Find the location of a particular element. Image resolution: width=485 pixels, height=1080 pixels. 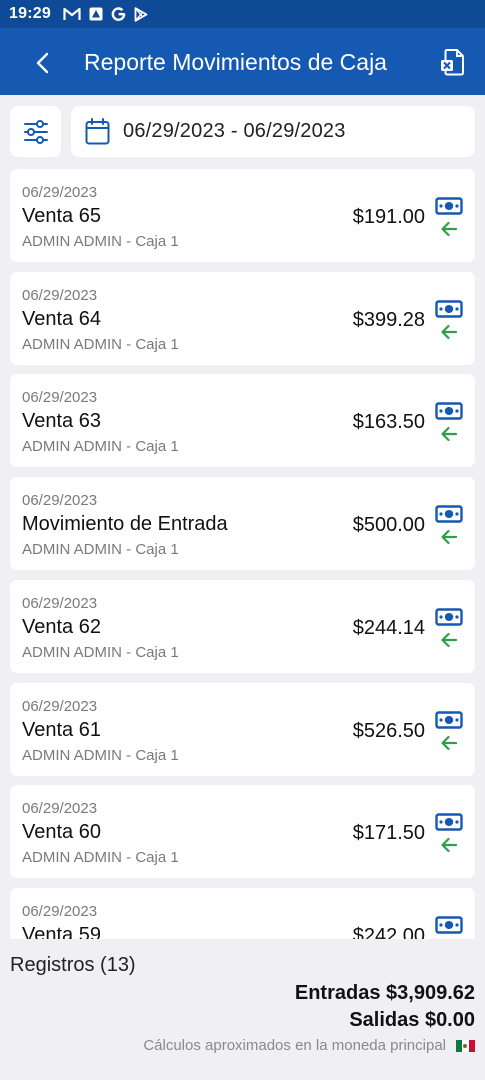

movement-title: Movimiento de Entrada is located at coordinates (125, 524).